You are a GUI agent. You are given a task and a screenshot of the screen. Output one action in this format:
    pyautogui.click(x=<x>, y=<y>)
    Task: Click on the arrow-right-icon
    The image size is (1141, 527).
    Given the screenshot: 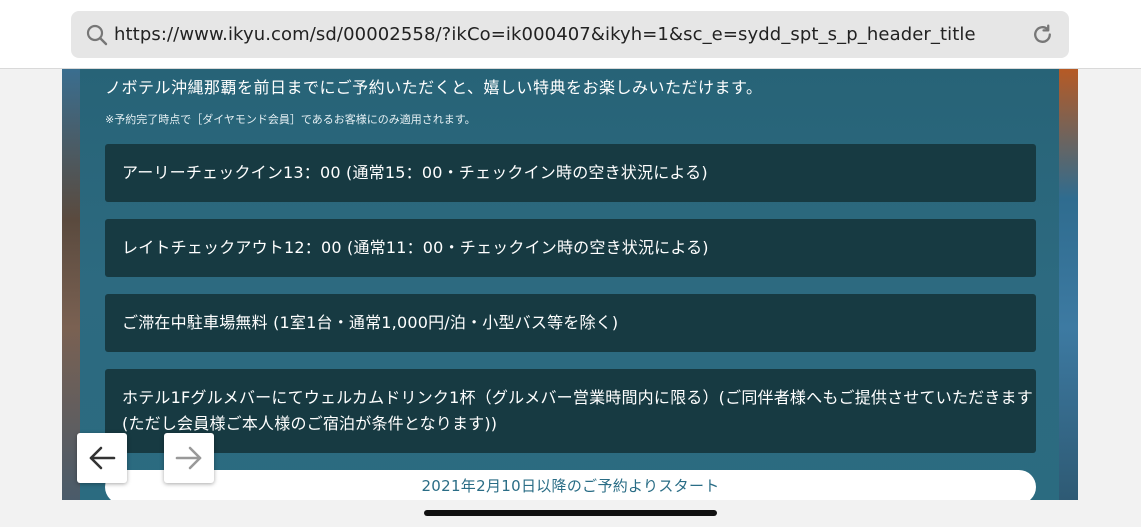 What is the action you would take?
    pyautogui.click(x=188, y=458)
    